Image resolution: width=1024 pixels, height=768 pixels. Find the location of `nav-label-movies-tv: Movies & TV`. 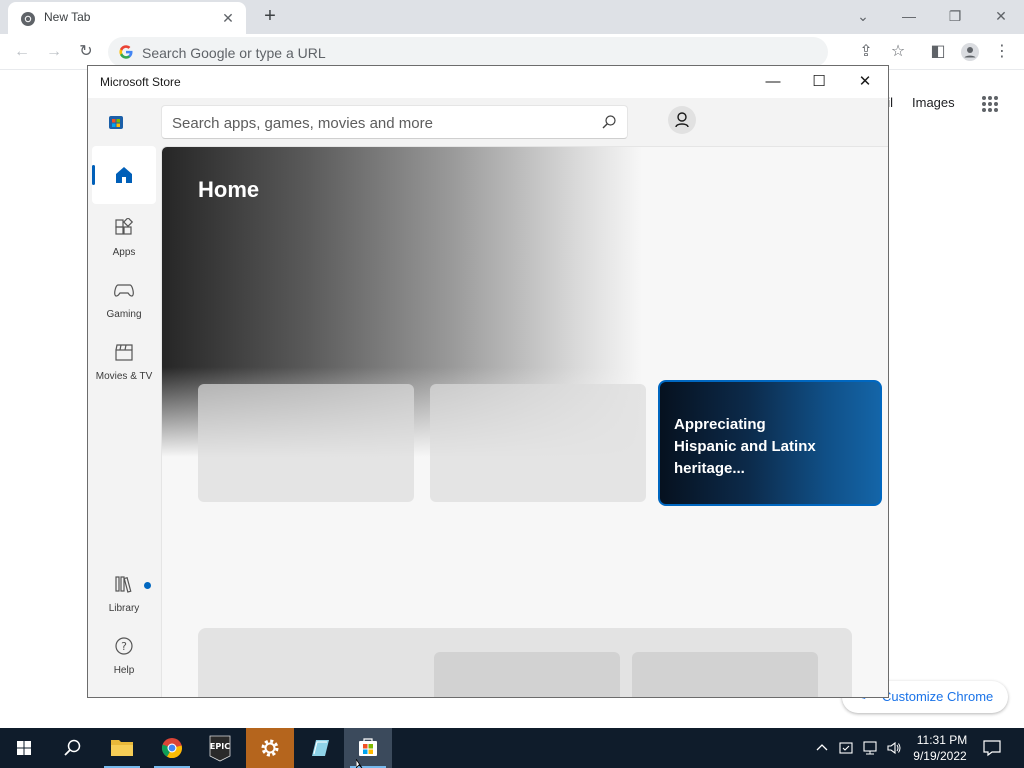

nav-label-movies-tv: Movies & TV is located at coordinates (124, 376).